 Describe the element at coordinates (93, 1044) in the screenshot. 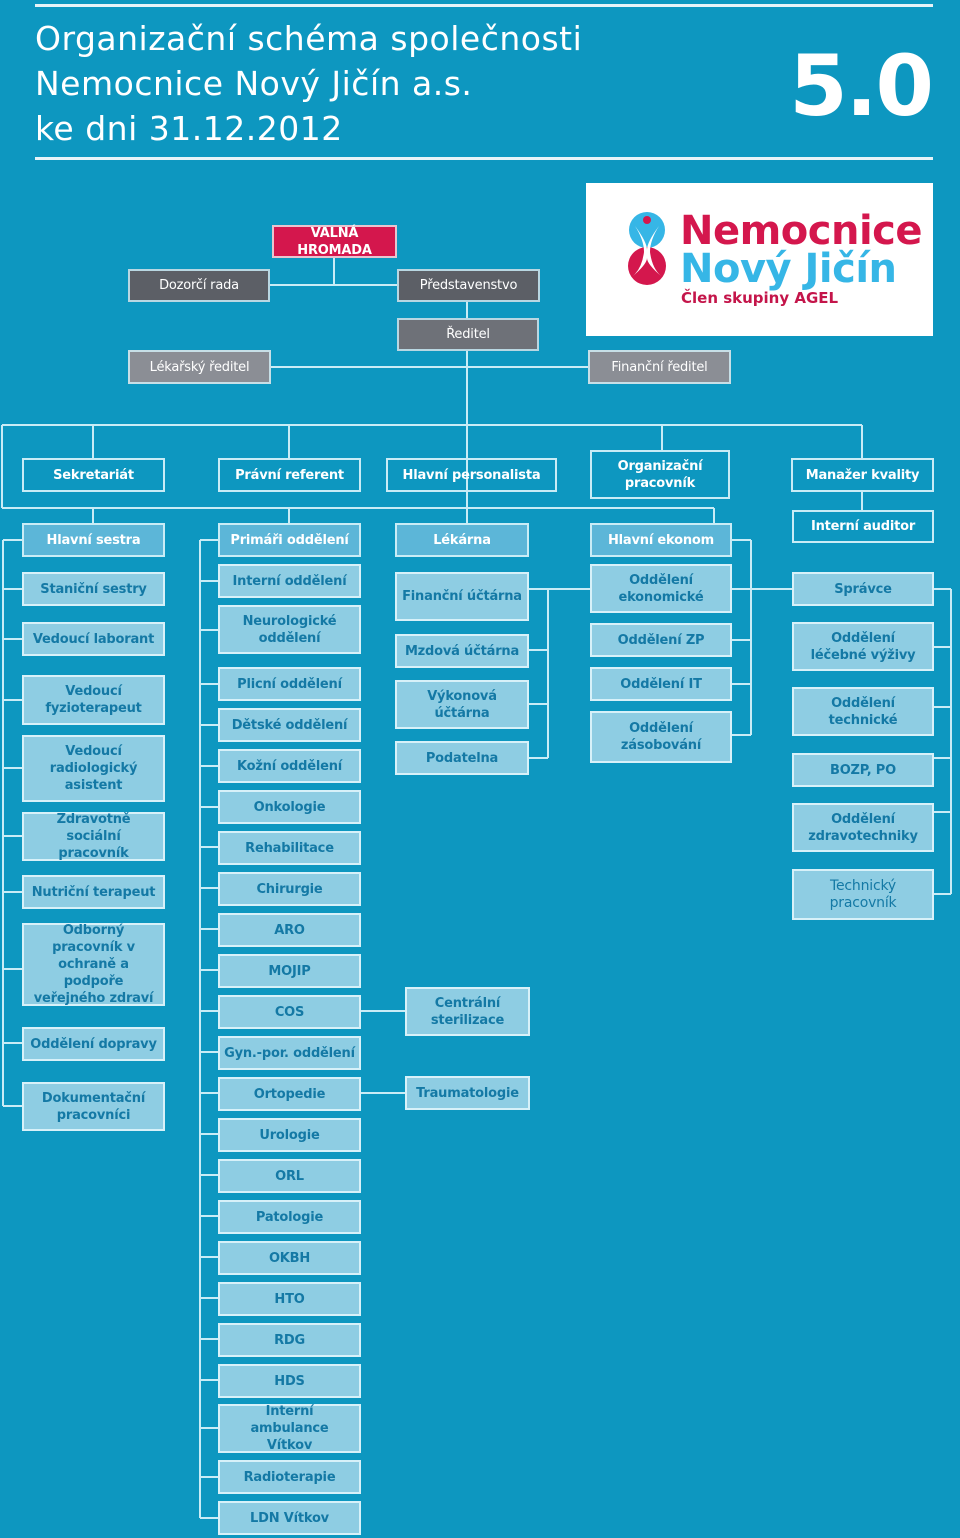

I see `nursing-item: Oddělení dopravy` at that location.